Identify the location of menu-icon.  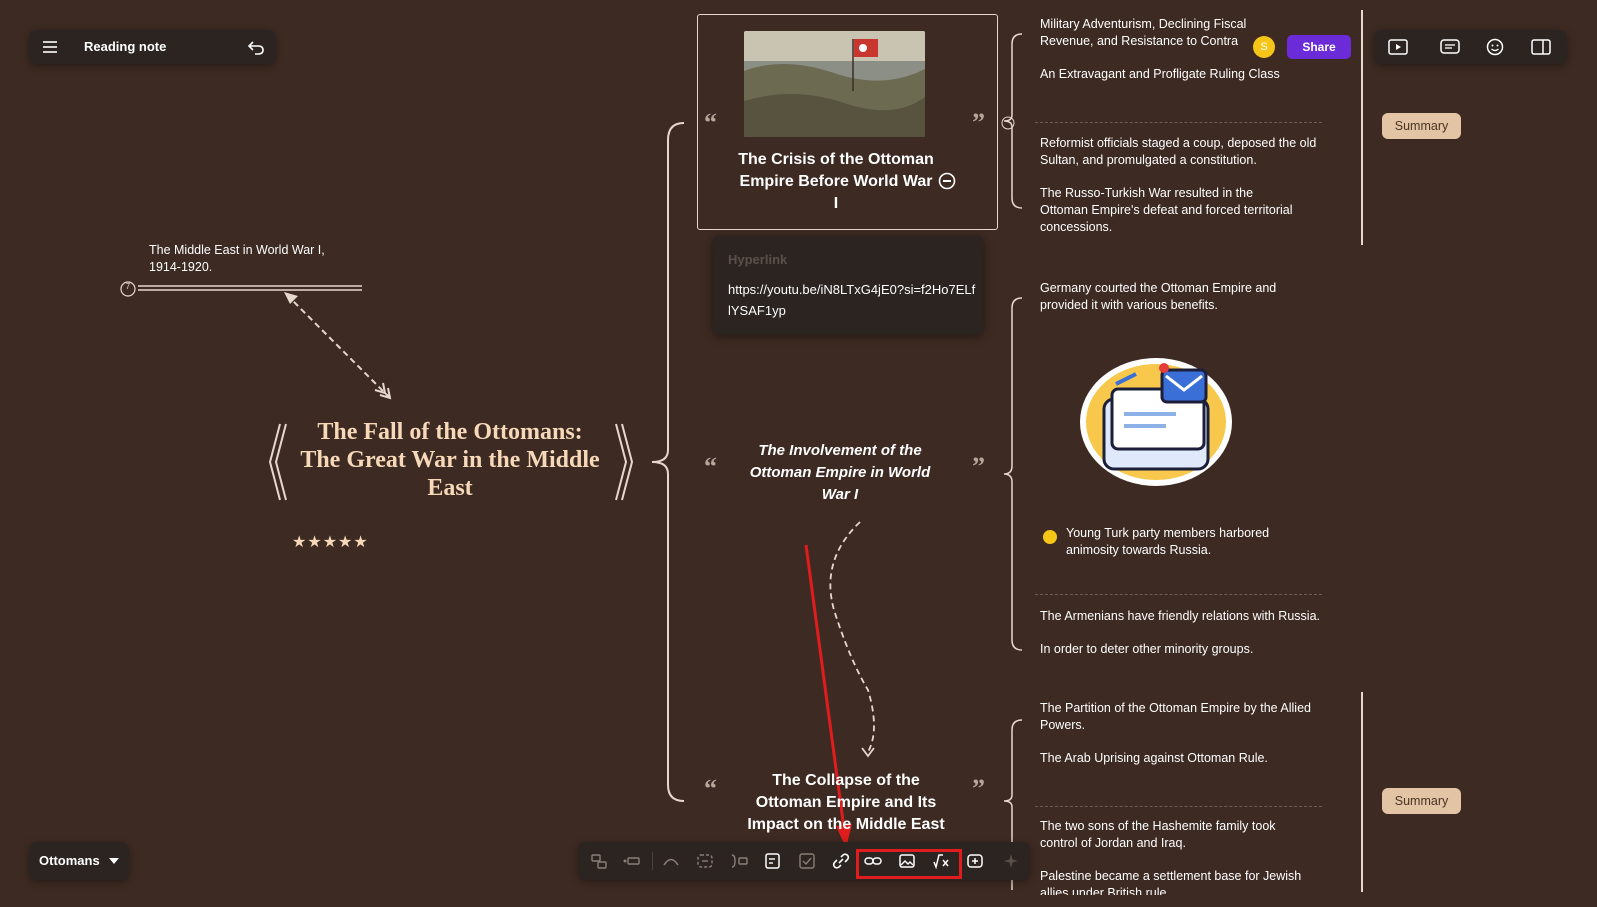
(50, 47).